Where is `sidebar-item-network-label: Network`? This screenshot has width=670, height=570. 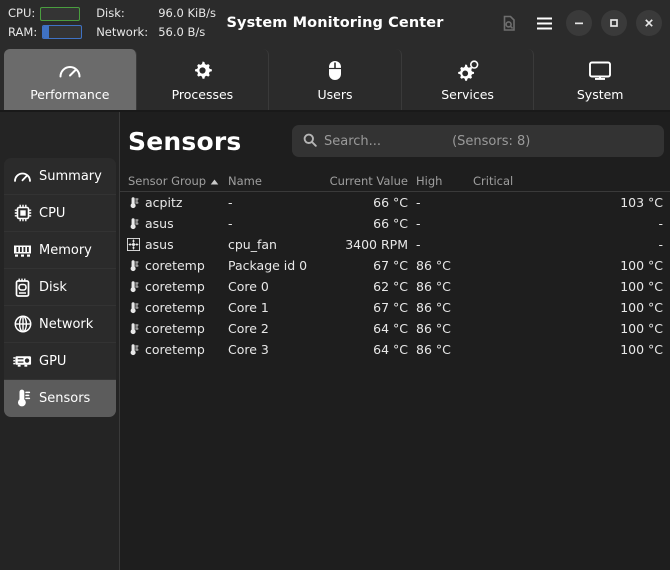
sidebar-item-network-label: Network is located at coordinates (66, 324).